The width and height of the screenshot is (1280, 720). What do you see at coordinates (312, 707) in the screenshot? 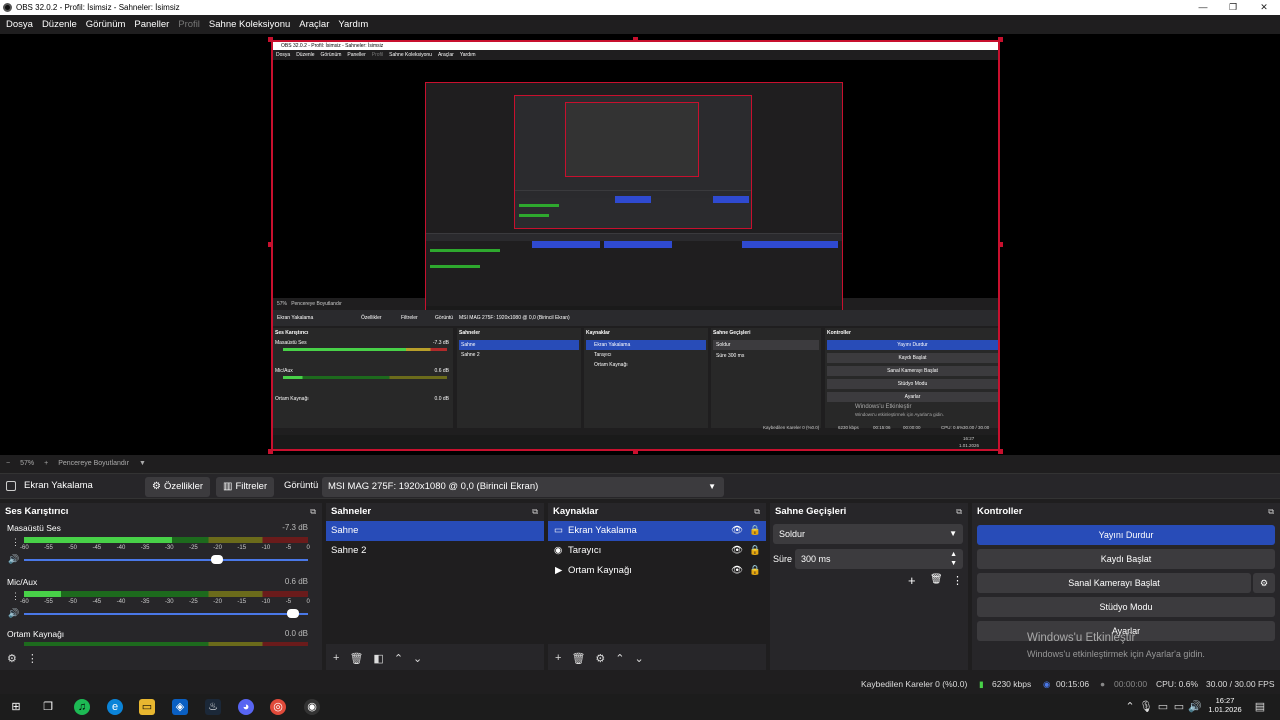
I see `obs-icon: ◉` at bounding box center [312, 707].